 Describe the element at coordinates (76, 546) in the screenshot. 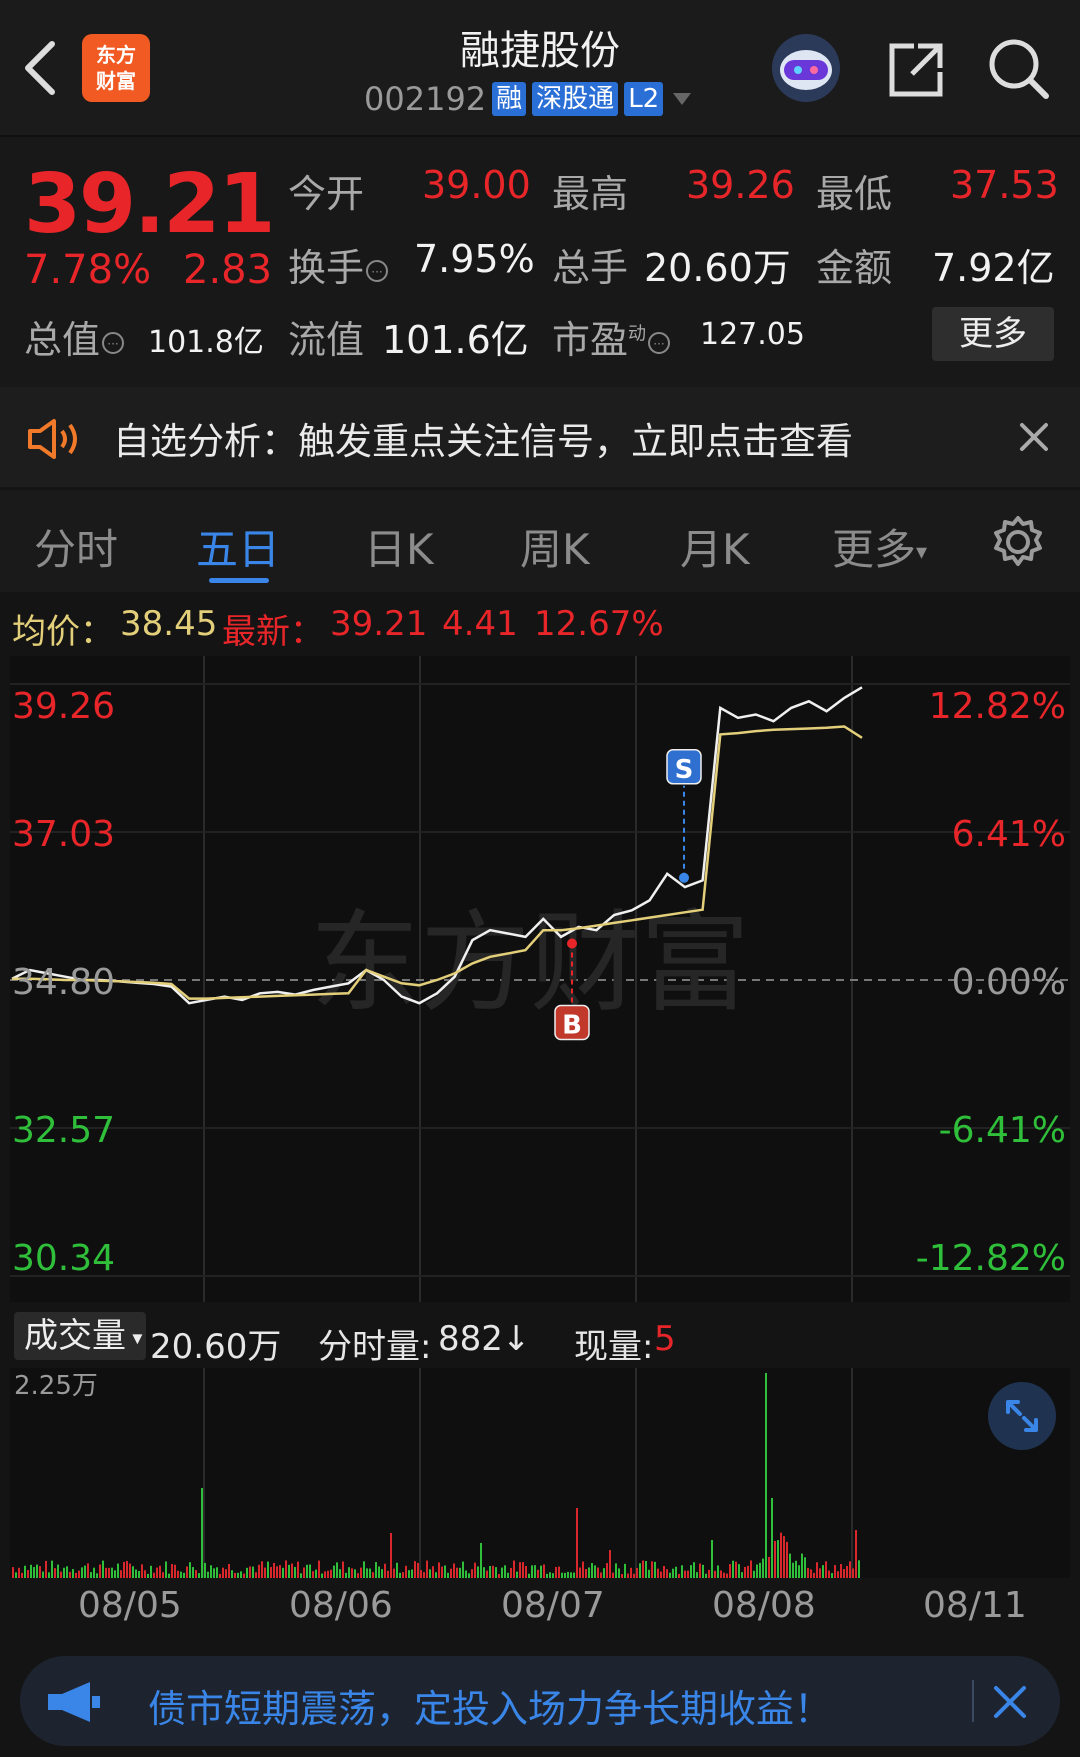

I see `tab-intraday: 分时` at that location.